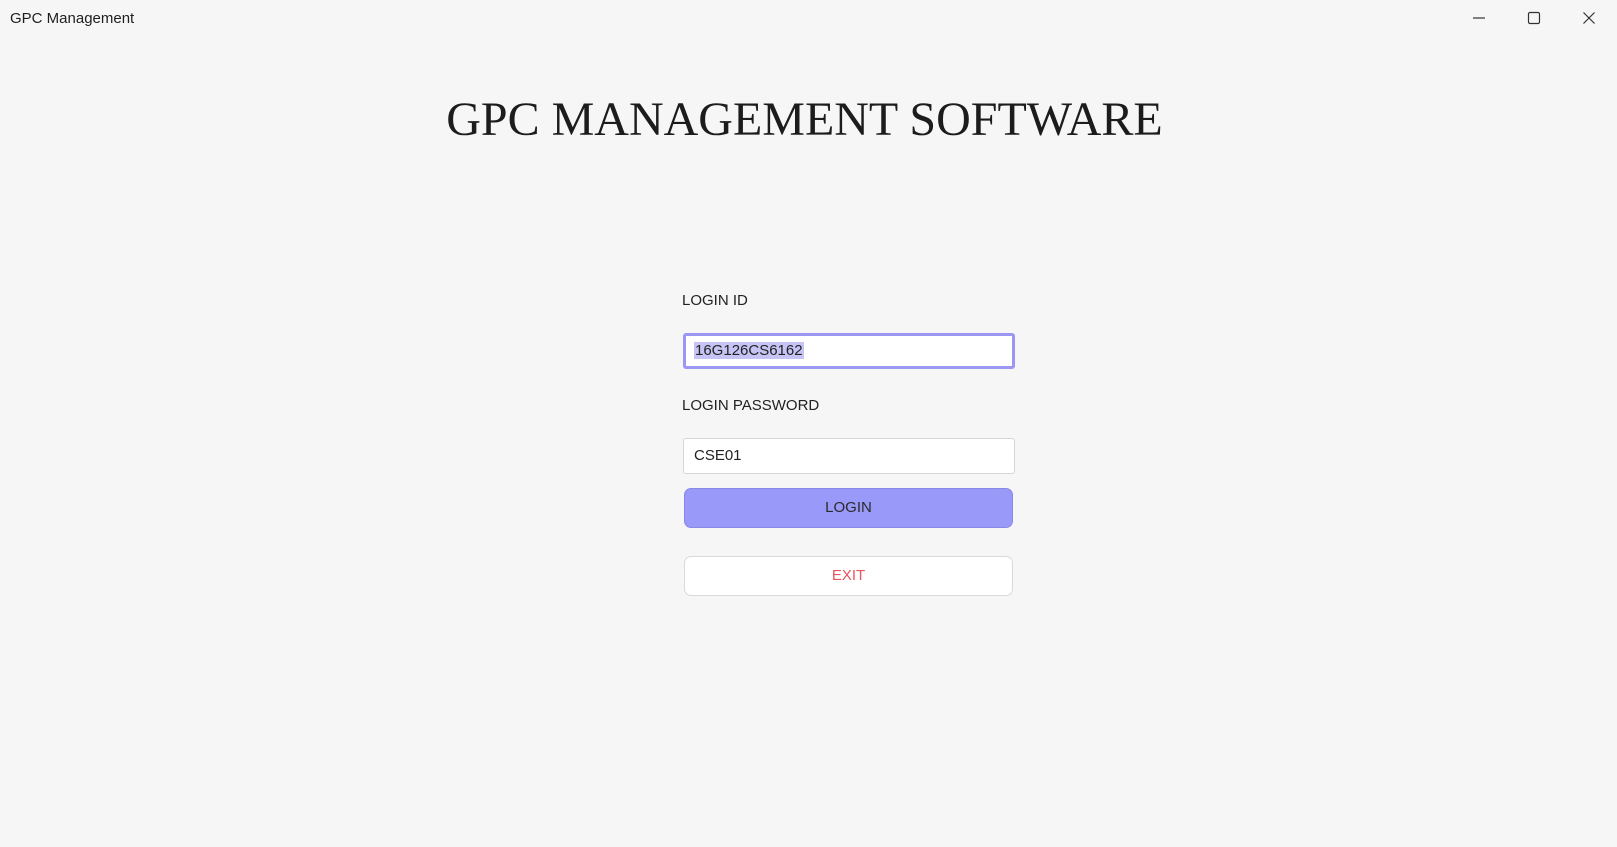 This screenshot has width=1617, height=847. What do you see at coordinates (848, 576) in the screenshot?
I see `exit-button: EXIT` at bounding box center [848, 576].